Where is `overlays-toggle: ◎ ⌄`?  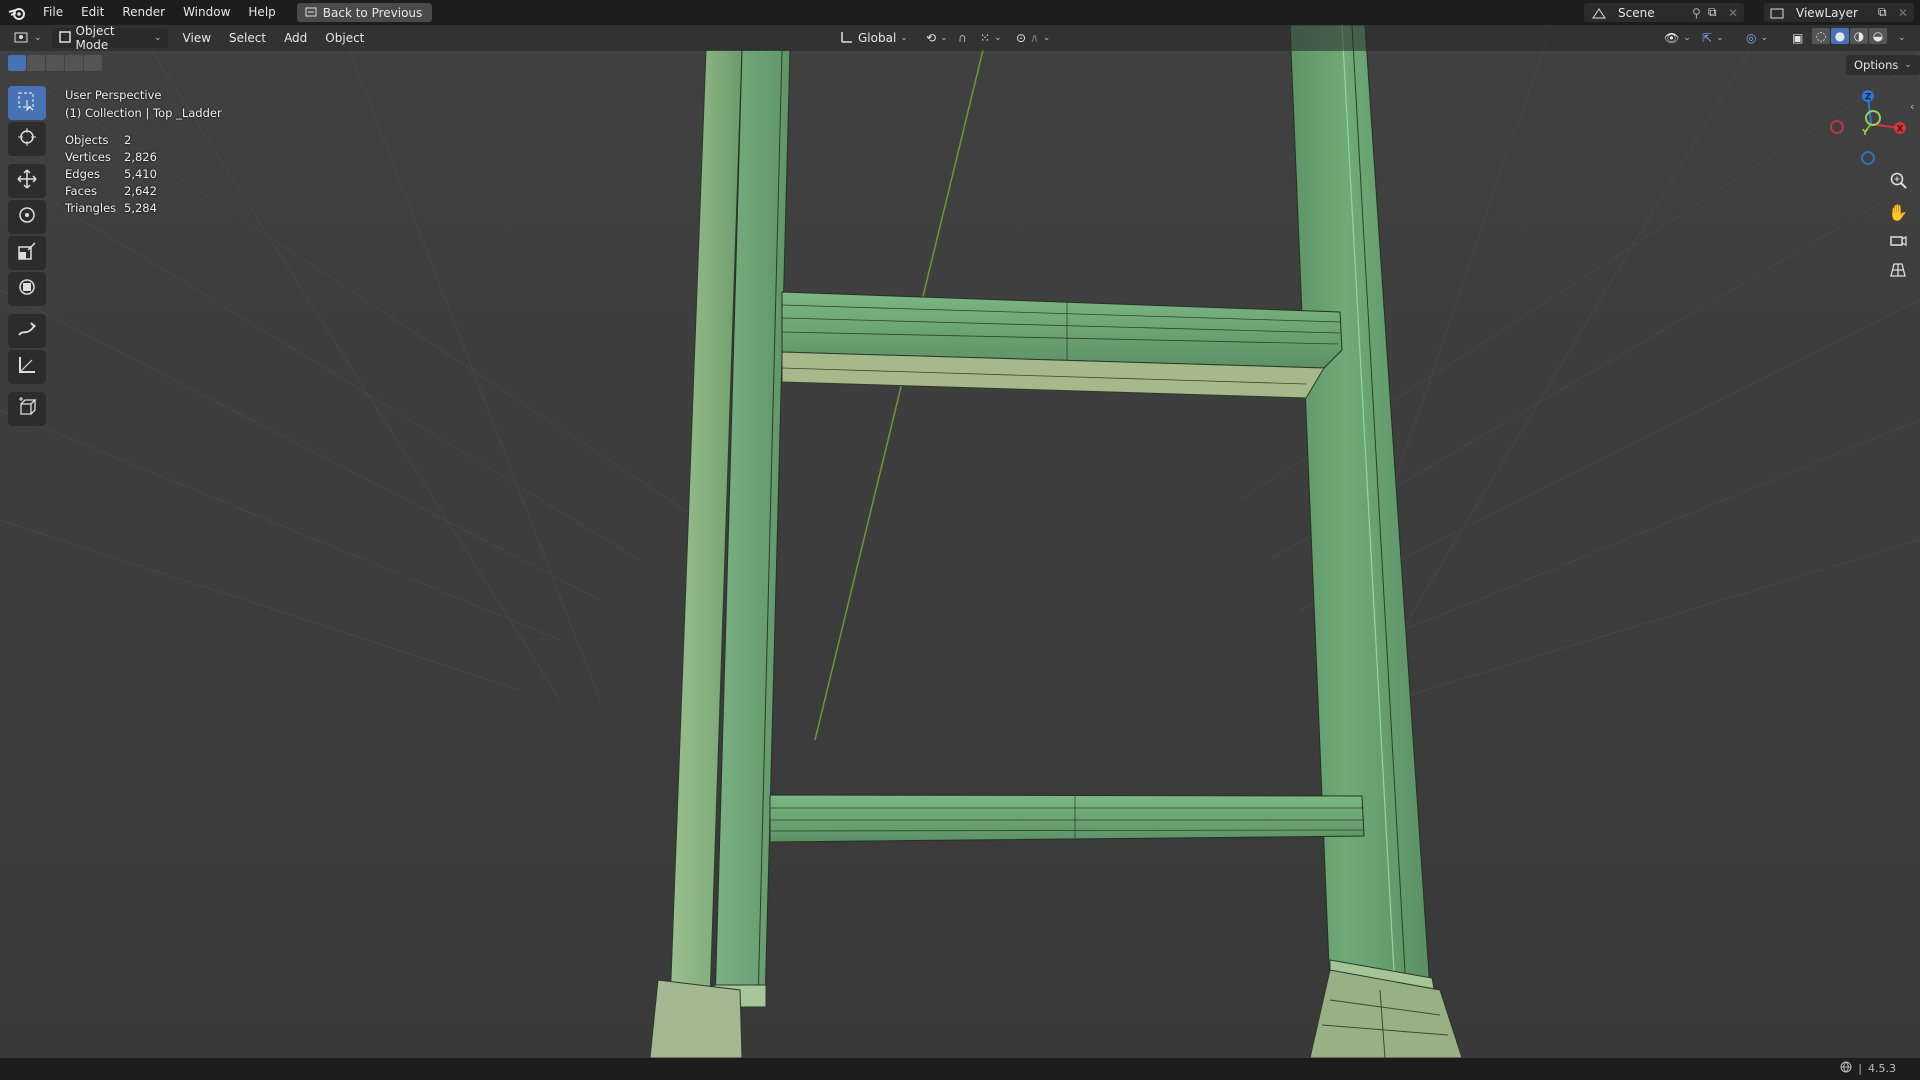 overlays-toggle: ◎ ⌄ is located at coordinates (1757, 38).